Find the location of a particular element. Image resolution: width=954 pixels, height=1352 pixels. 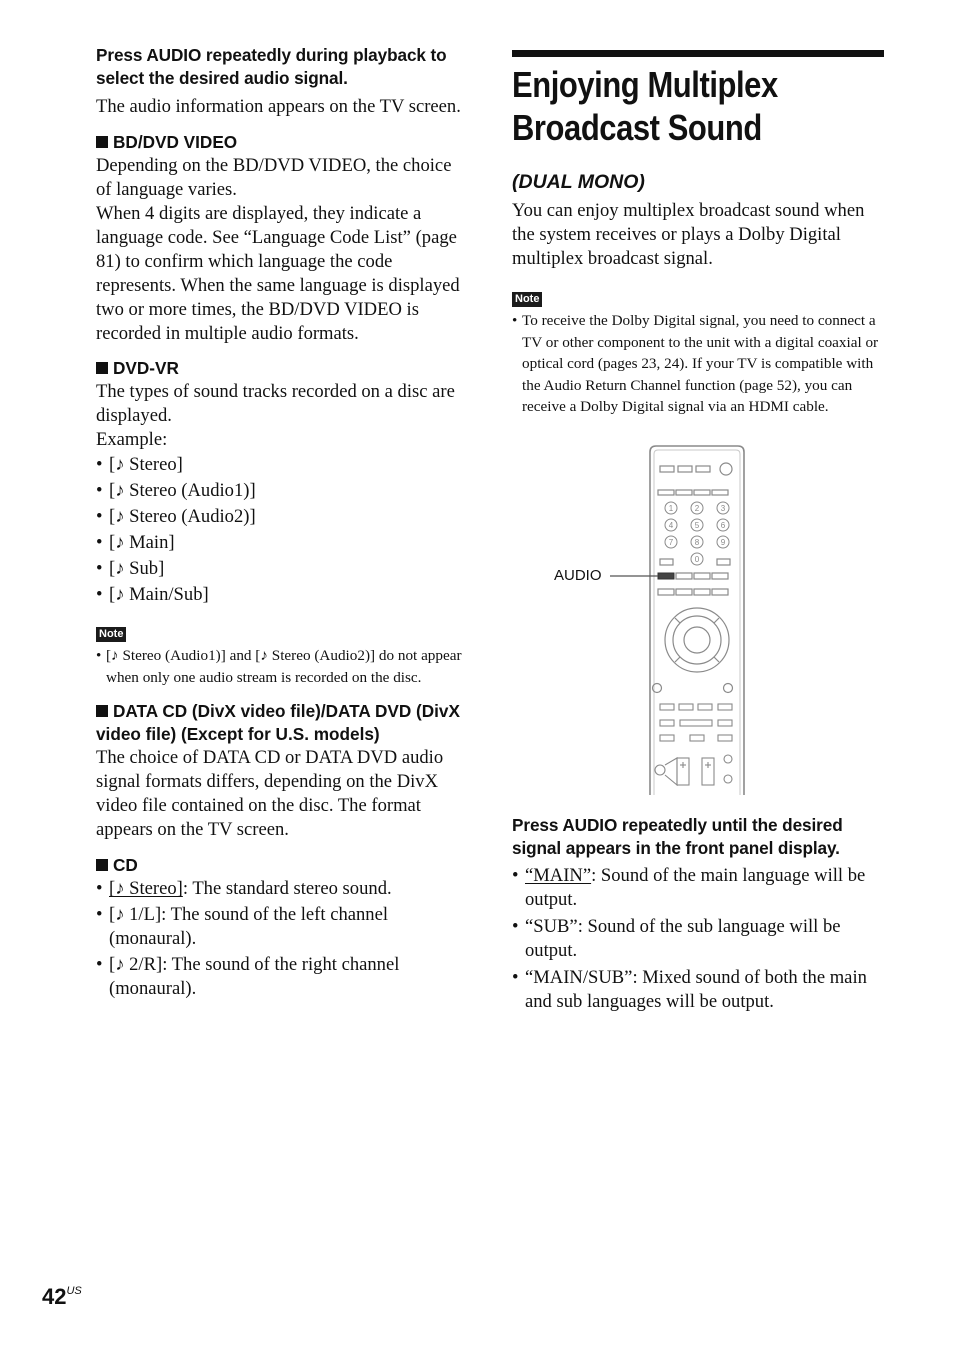

option-term: [♪ 2/R] is located at coordinates (136, 964).